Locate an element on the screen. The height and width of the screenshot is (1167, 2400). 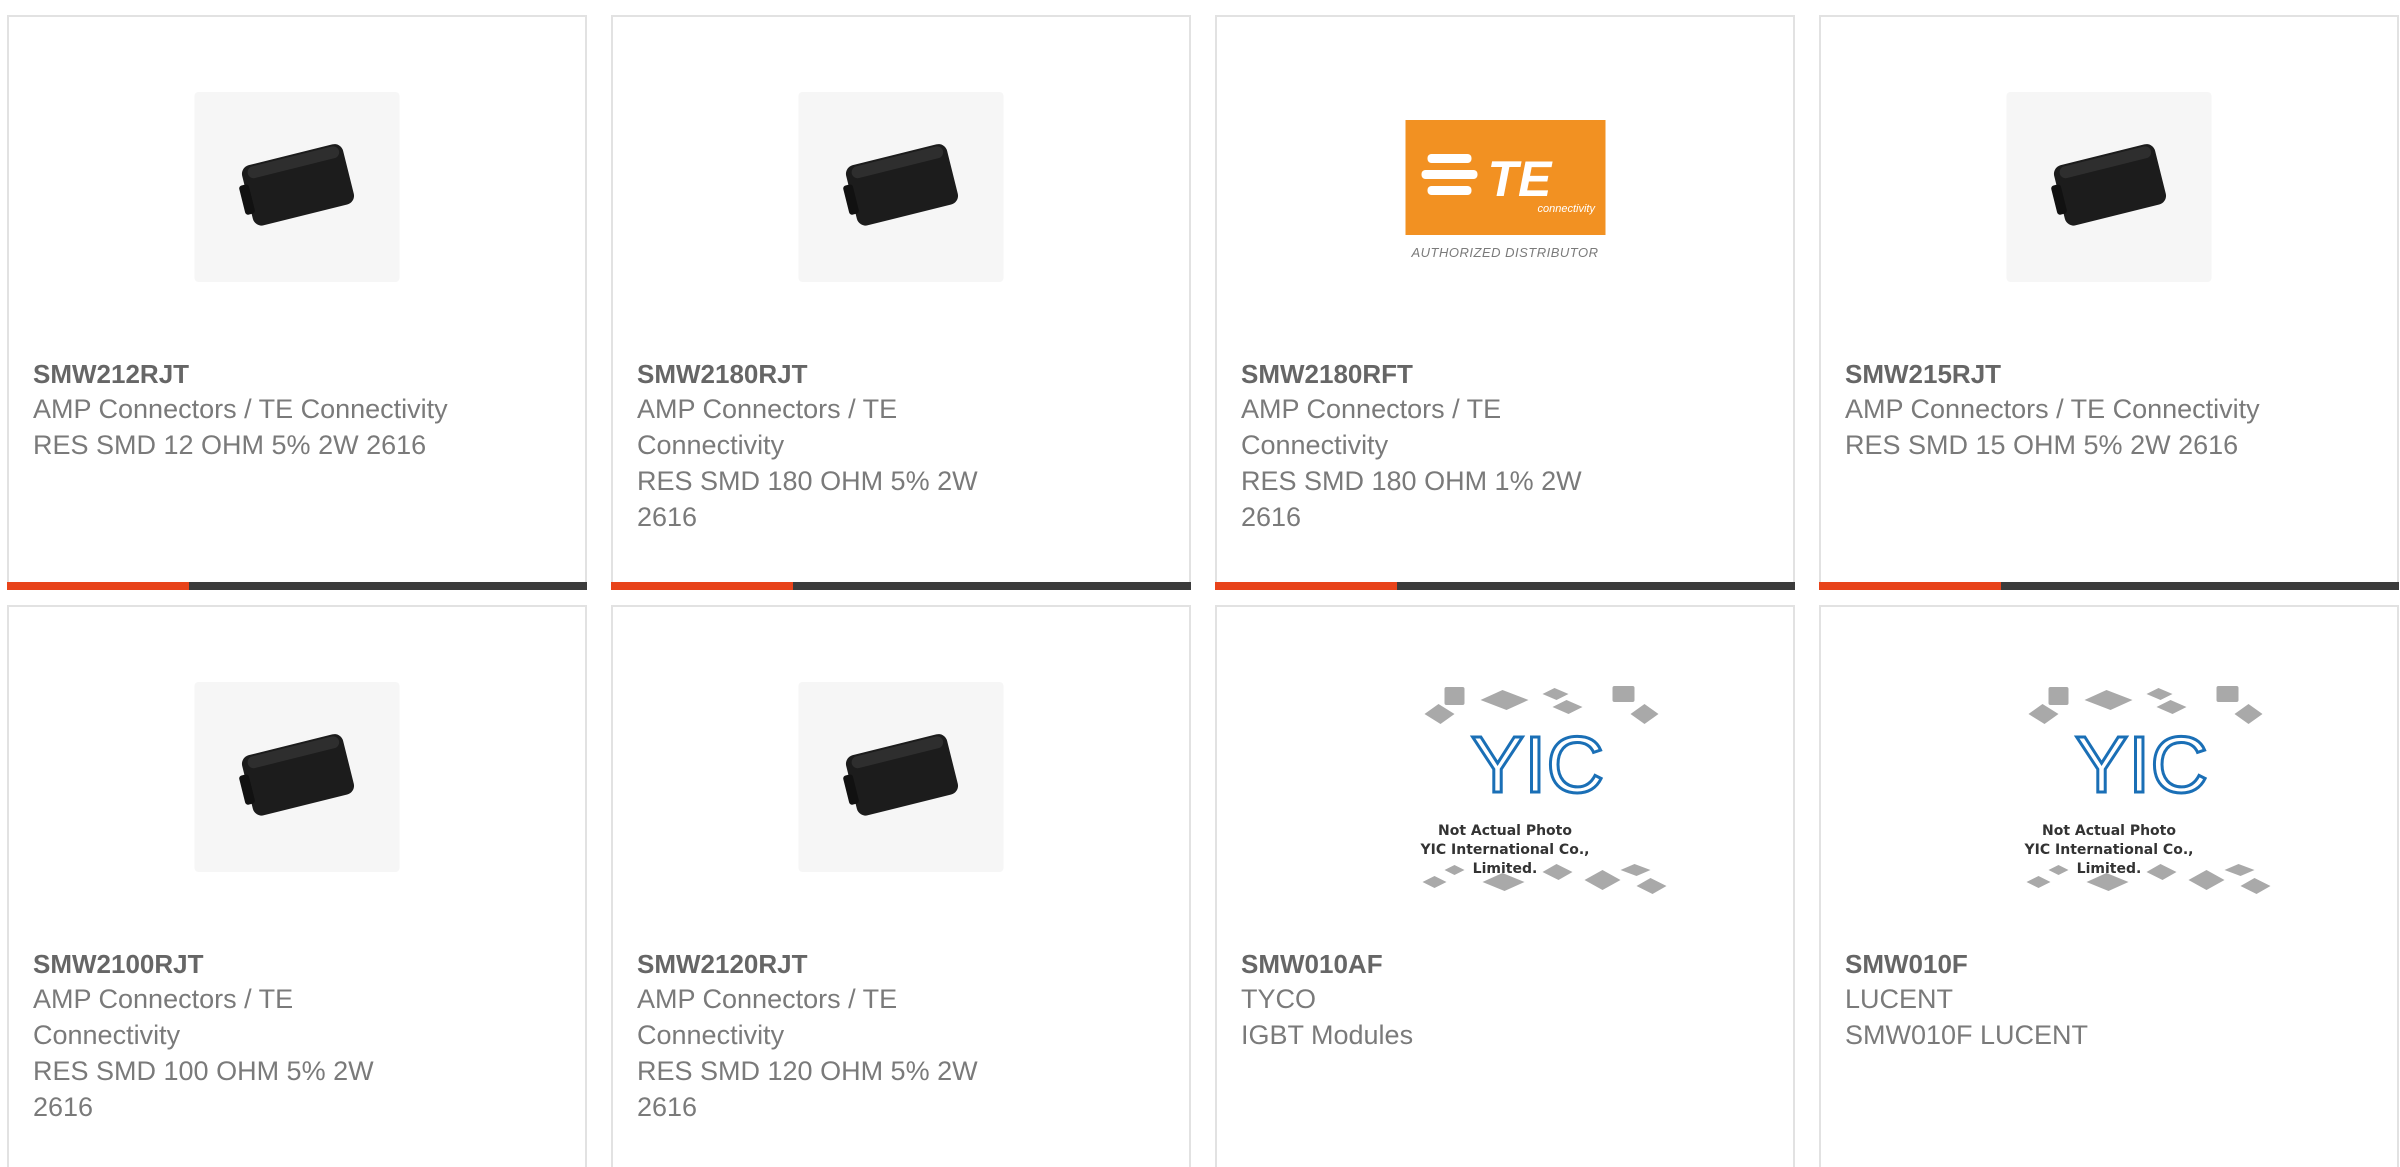
description: RES SMD 180 OHM 5% 2W 2616 is located at coordinates (807, 499).